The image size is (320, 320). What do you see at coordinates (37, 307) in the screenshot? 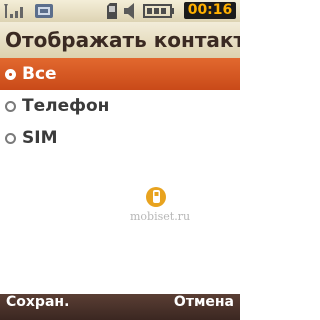
I see `save-softkey: Сохран.` at bounding box center [37, 307].